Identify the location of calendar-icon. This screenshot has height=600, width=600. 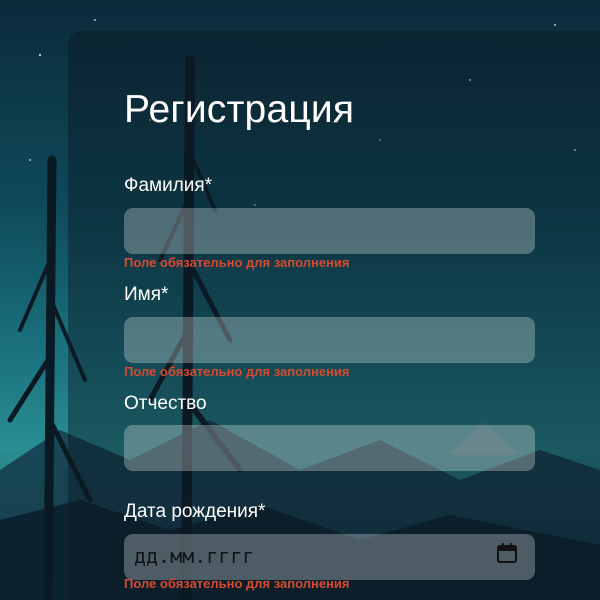
(507, 553).